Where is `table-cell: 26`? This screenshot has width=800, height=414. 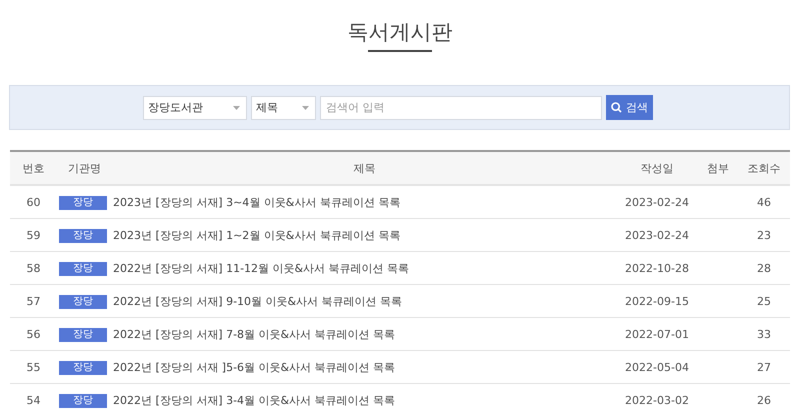
table-cell: 26 is located at coordinates (764, 399).